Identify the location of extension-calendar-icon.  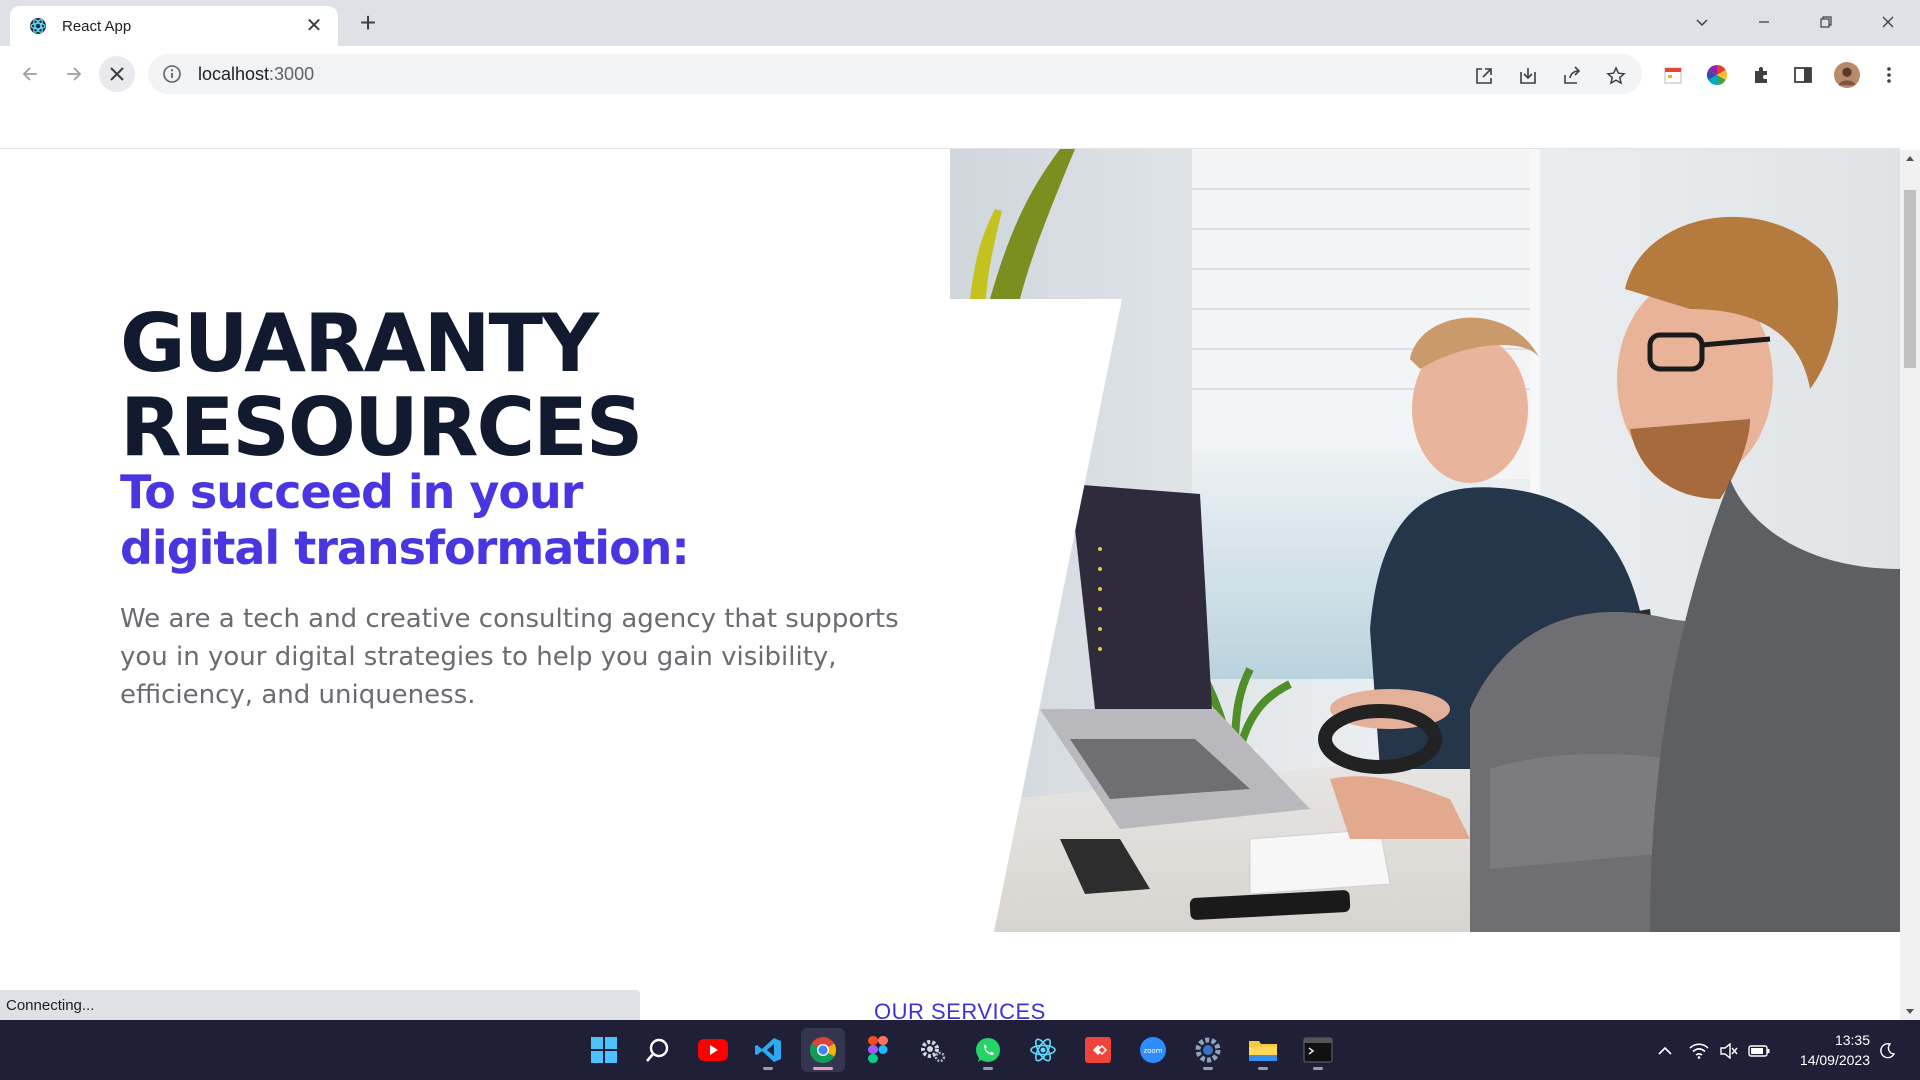
(1673, 75).